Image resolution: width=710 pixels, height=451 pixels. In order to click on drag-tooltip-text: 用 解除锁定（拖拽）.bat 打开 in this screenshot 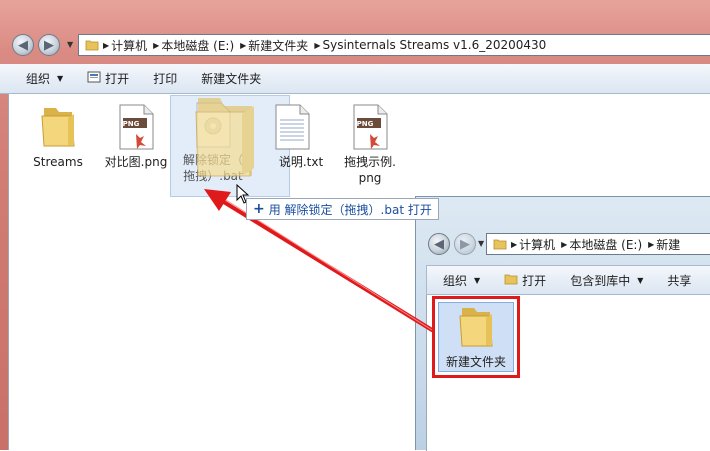, I will do `click(350, 209)`.